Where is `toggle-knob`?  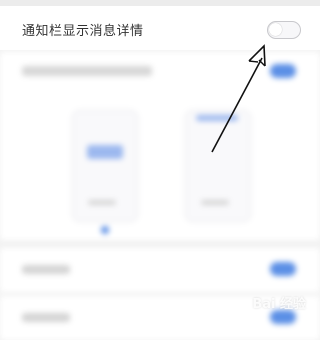 toggle-knob is located at coordinates (275, 29).